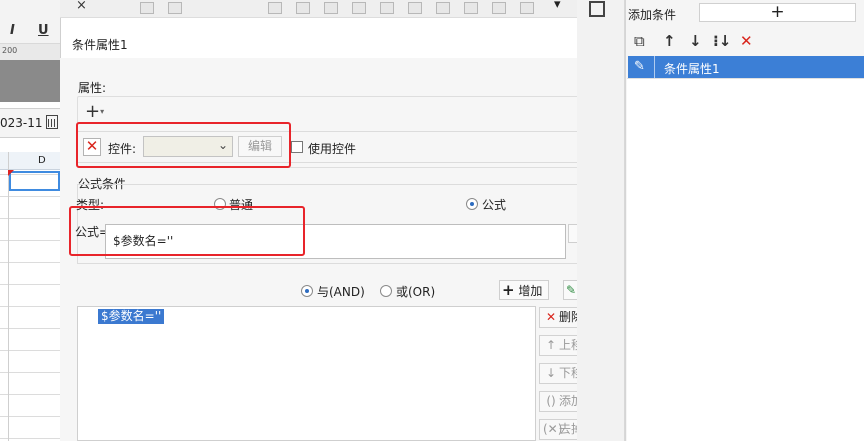  Describe the element at coordinates (557, 6) in the screenshot. I see `dropdown-arrow-icon: ▾` at that location.